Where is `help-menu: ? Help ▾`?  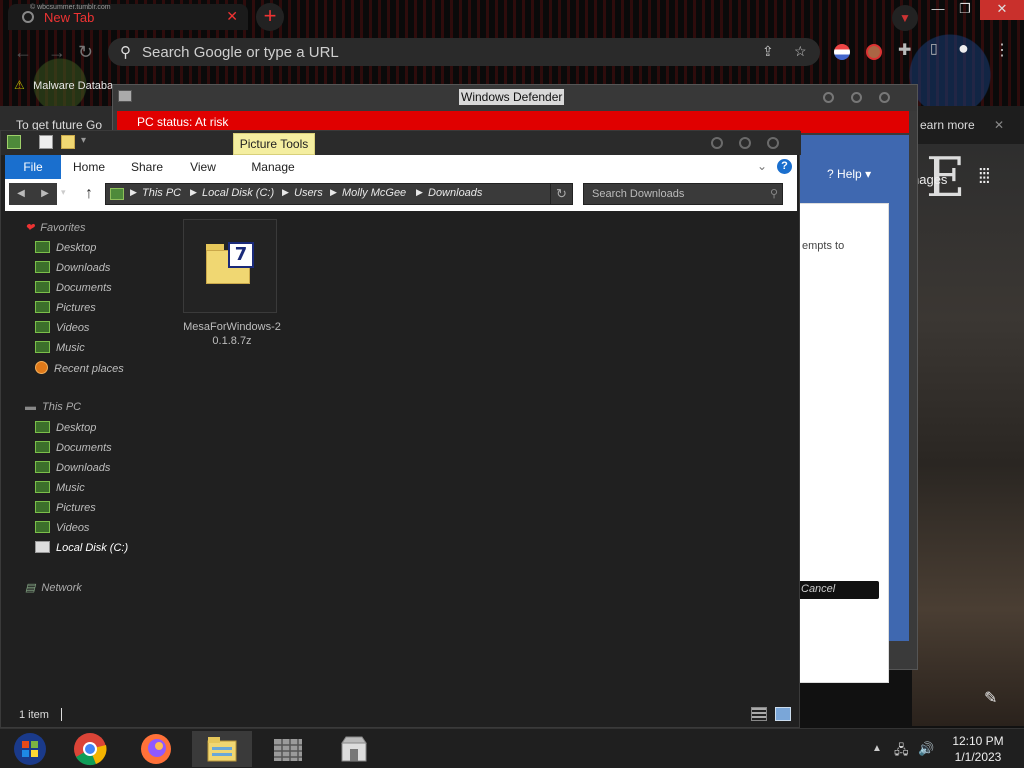
help-menu: ? Help ▾ is located at coordinates (849, 174).